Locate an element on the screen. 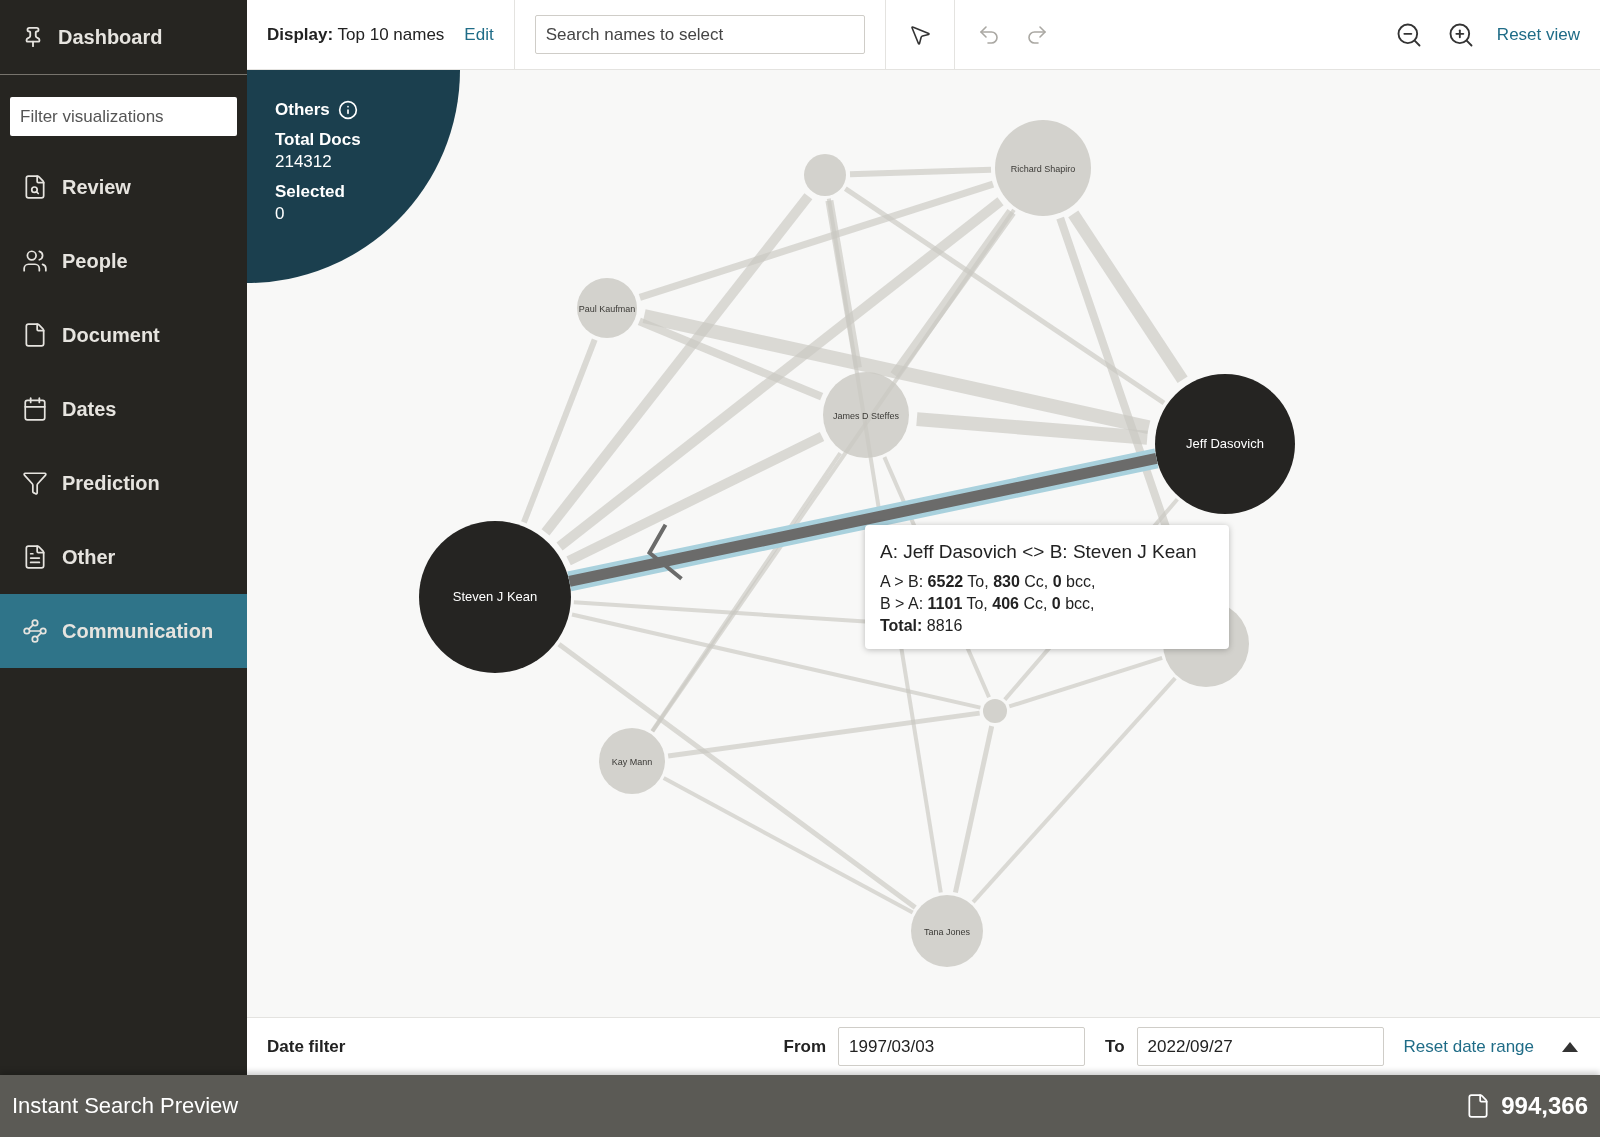  node-label: Steven J Kean is located at coordinates (495, 596).